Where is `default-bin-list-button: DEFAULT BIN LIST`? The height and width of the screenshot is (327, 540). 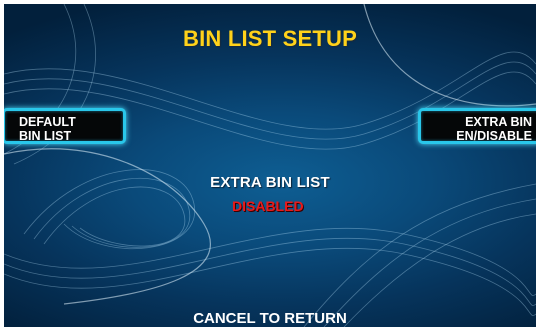 default-bin-list-button: DEFAULT BIN LIST is located at coordinates (65, 126).